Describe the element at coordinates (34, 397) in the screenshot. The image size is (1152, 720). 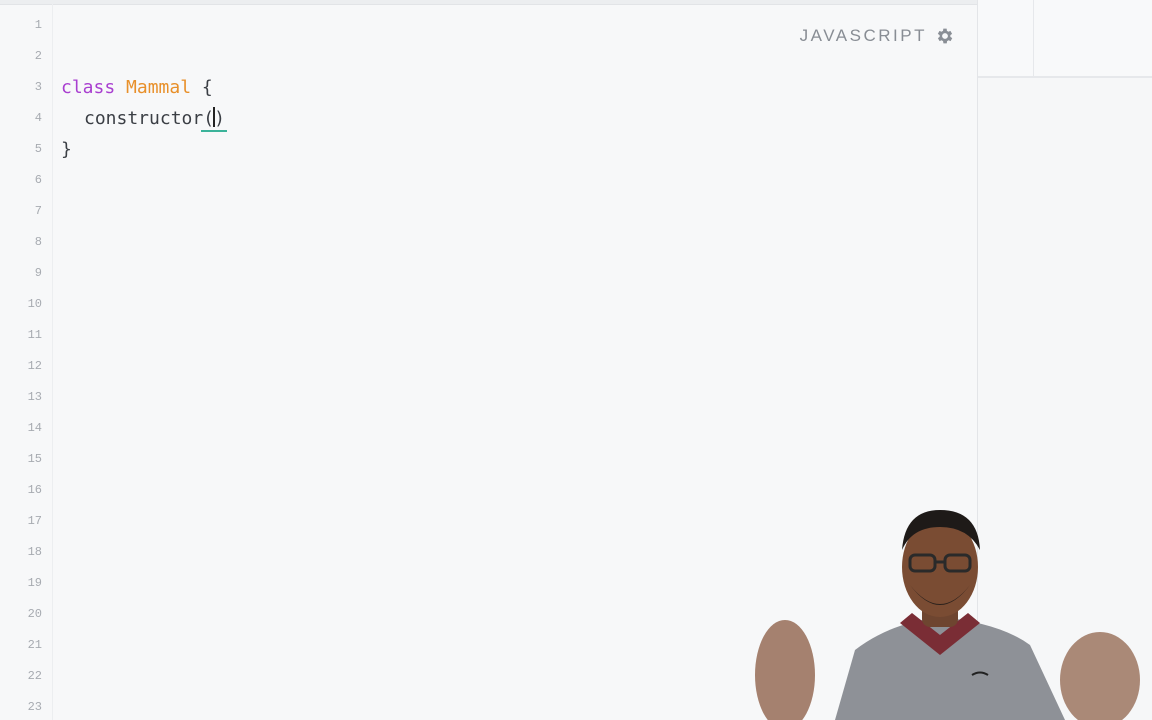
I see `line-number: 13` at that location.